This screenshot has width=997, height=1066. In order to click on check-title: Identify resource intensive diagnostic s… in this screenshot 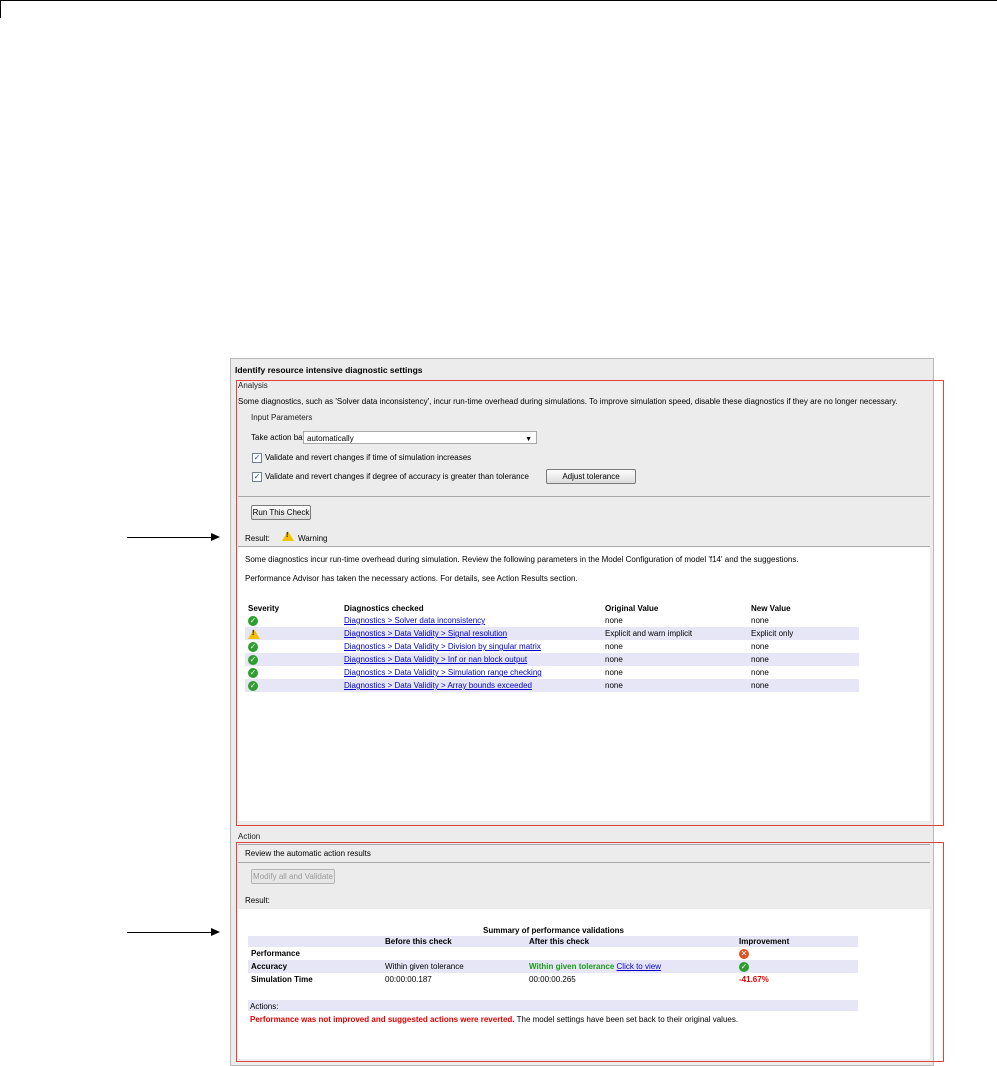, I will do `click(329, 370)`.